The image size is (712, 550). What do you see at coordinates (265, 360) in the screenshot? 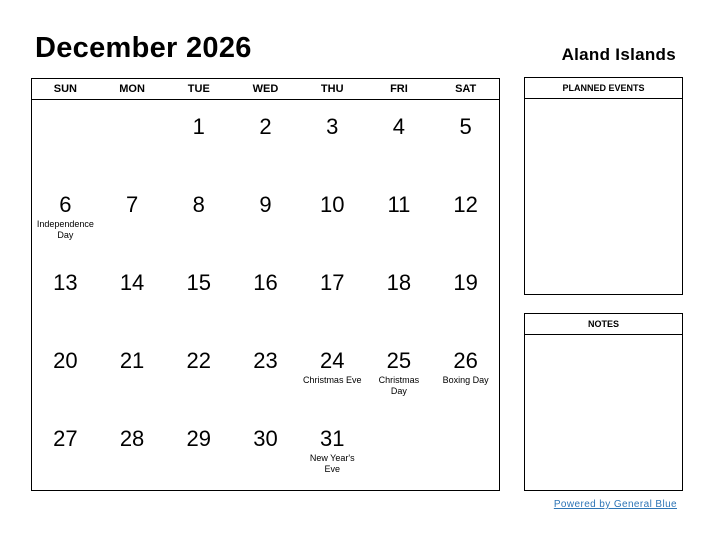
I see `day-number: 23` at bounding box center [265, 360].